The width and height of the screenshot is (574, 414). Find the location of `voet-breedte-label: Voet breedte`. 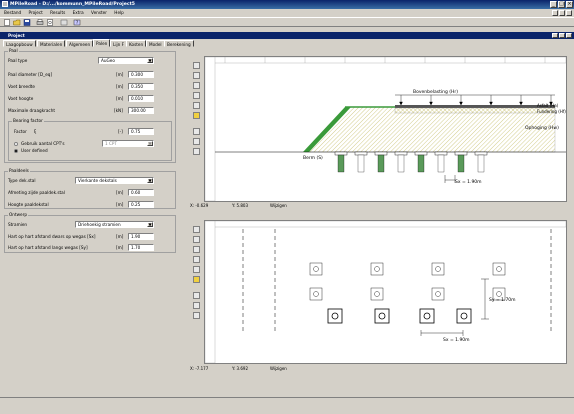

voet-breedte-label: Voet breedte is located at coordinates (21, 86).